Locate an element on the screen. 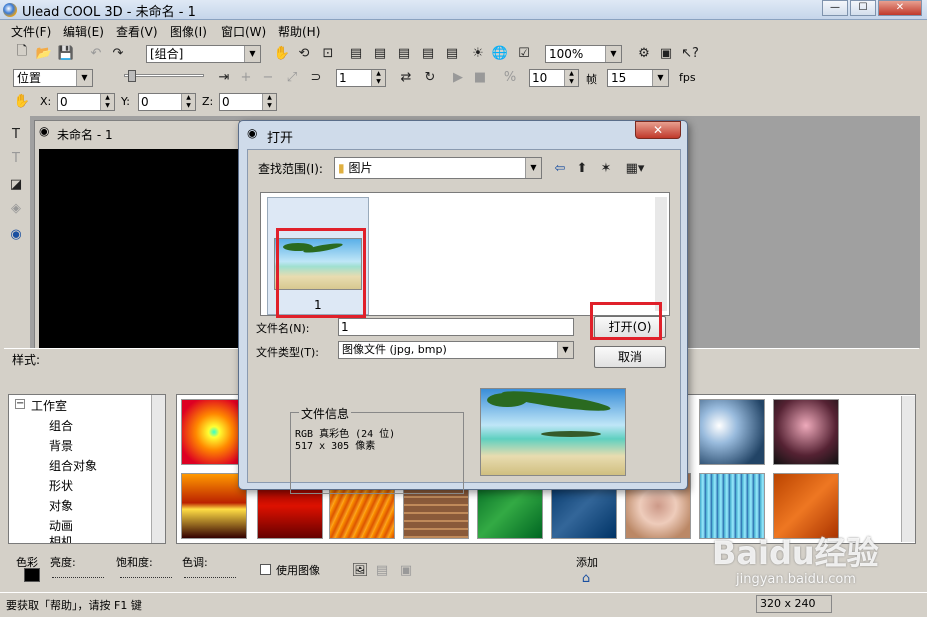 The height and width of the screenshot is (617, 927). x-input: 0 ▲ ▼ is located at coordinates (86, 102).